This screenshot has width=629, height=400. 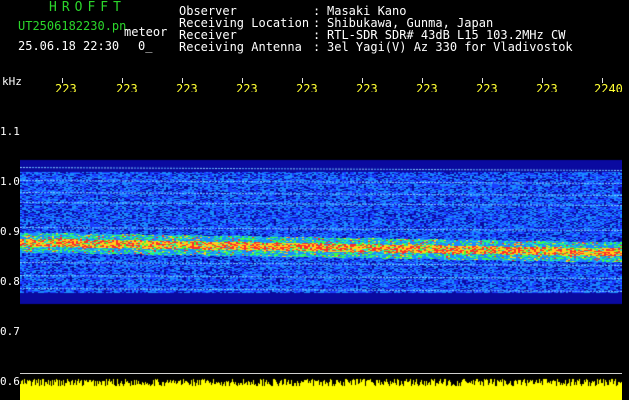 What do you see at coordinates (145, 46) in the screenshot?
I see `status-value: 0_` at bounding box center [145, 46].